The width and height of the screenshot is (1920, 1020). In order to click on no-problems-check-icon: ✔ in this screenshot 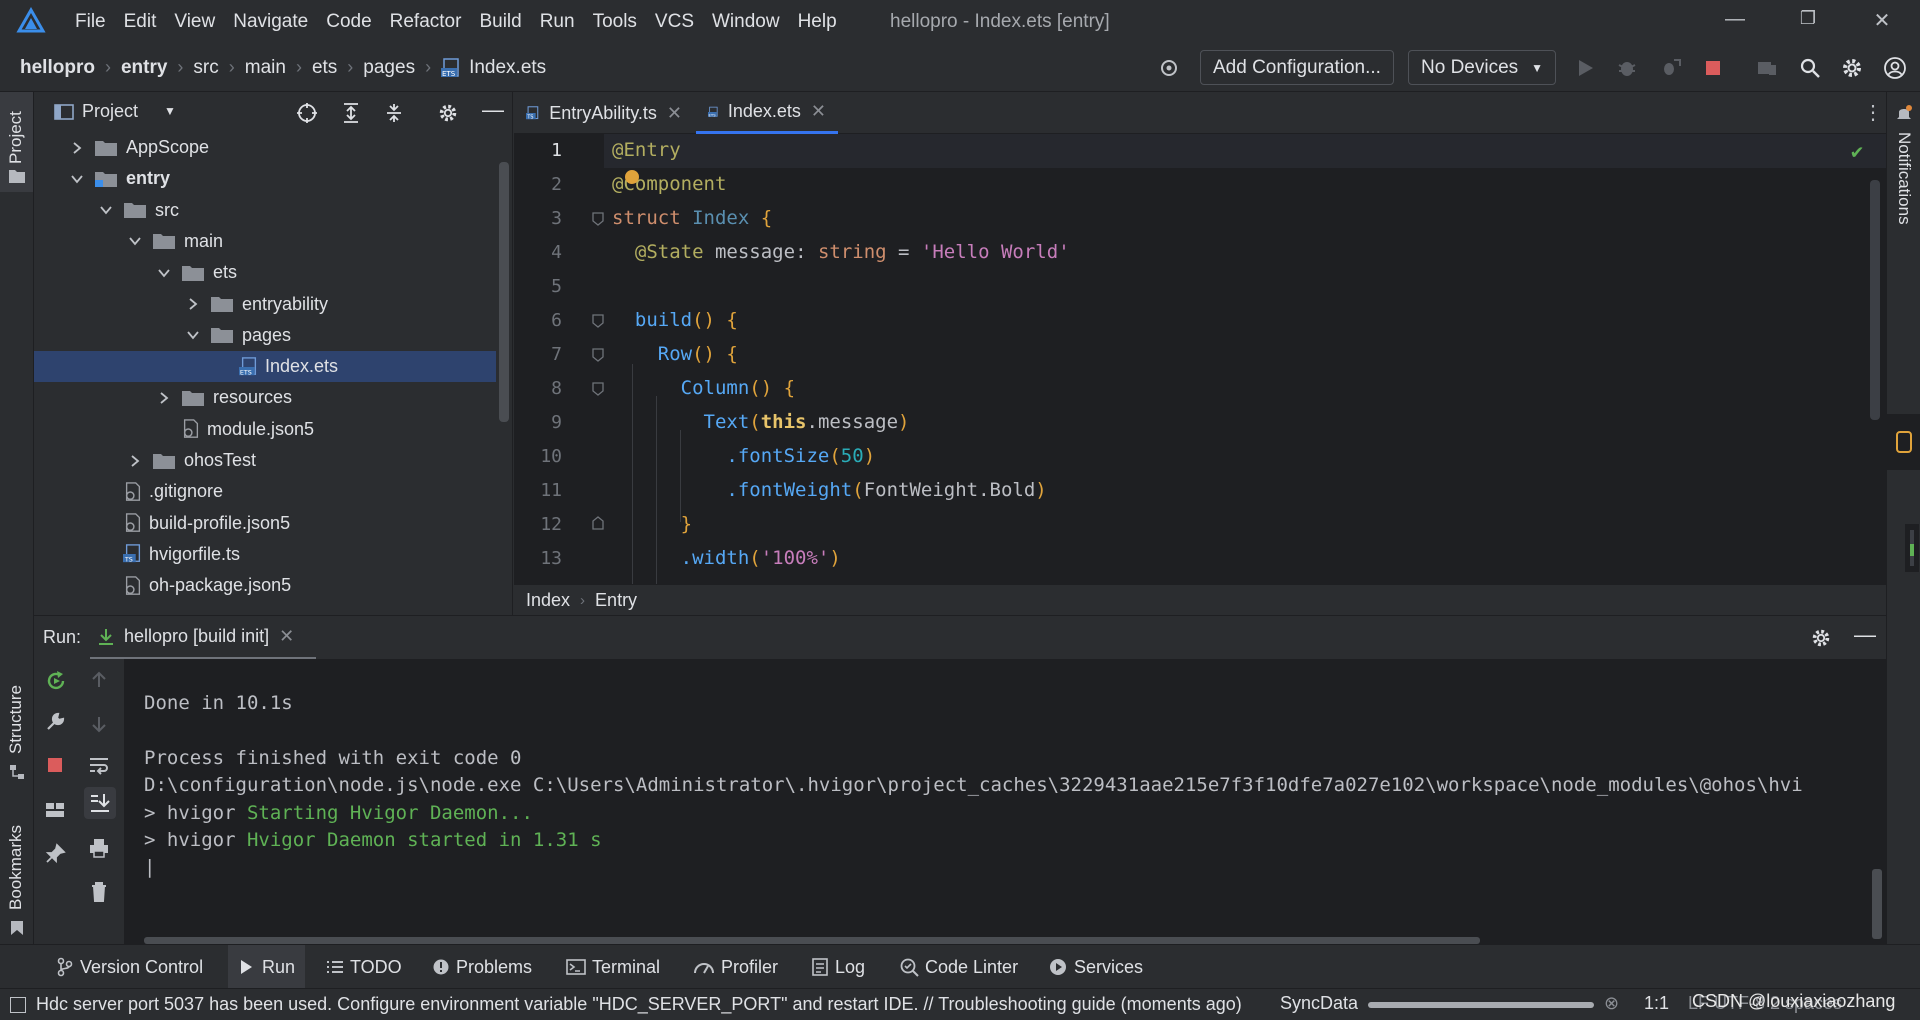, I will do `click(1857, 151)`.